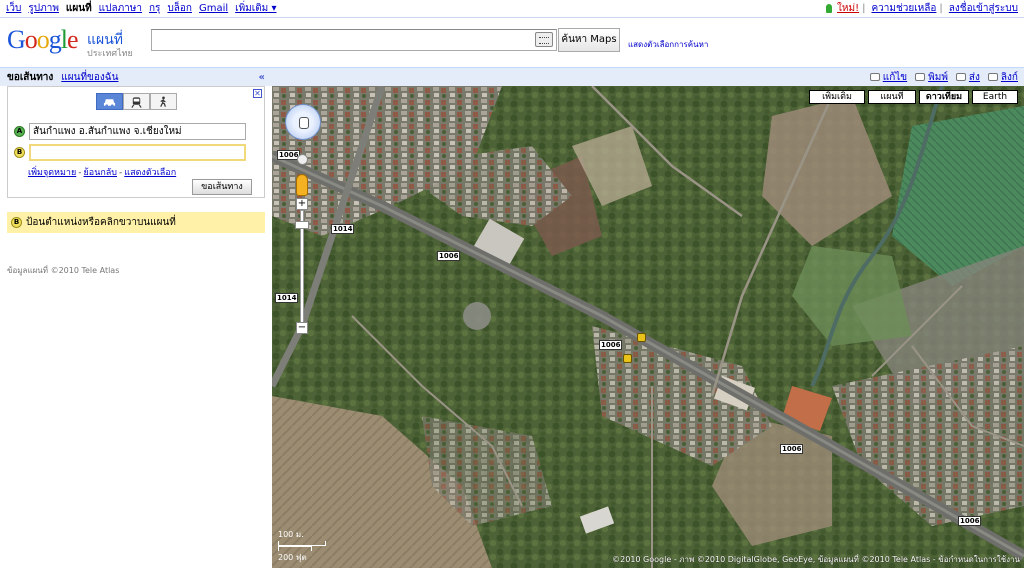 This screenshot has width=1024, height=568. I want to click on nav-link-more: เพิ่มเติม ▾, so click(255, 8).